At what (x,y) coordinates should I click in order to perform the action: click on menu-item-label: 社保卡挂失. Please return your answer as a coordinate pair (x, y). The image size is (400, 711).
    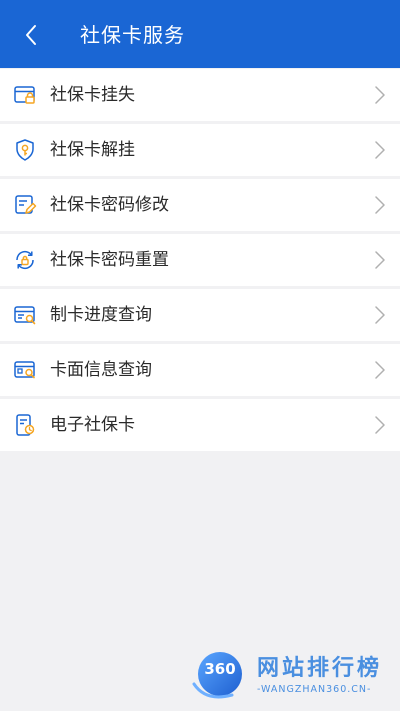
    Looking at the image, I should click on (92, 95).